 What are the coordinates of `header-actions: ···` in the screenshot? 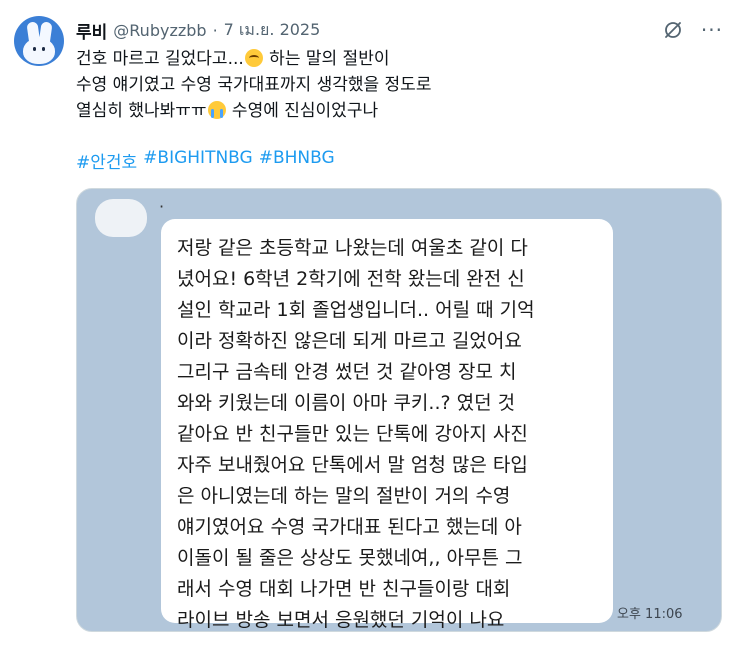 It's located at (693, 30).